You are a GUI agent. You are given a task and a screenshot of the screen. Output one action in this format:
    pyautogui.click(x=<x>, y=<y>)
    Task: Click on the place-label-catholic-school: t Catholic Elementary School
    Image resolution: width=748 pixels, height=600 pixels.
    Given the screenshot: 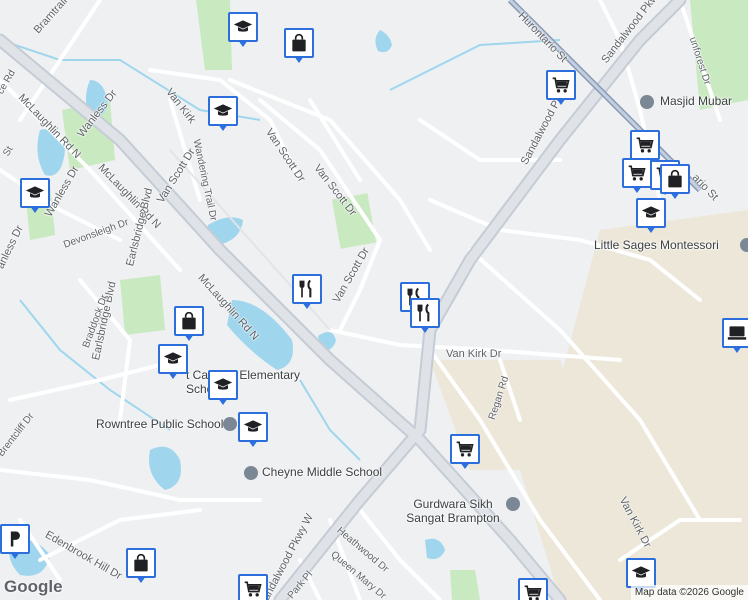 What is the action you would take?
    pyautogui.click(x=256, y=382)
    